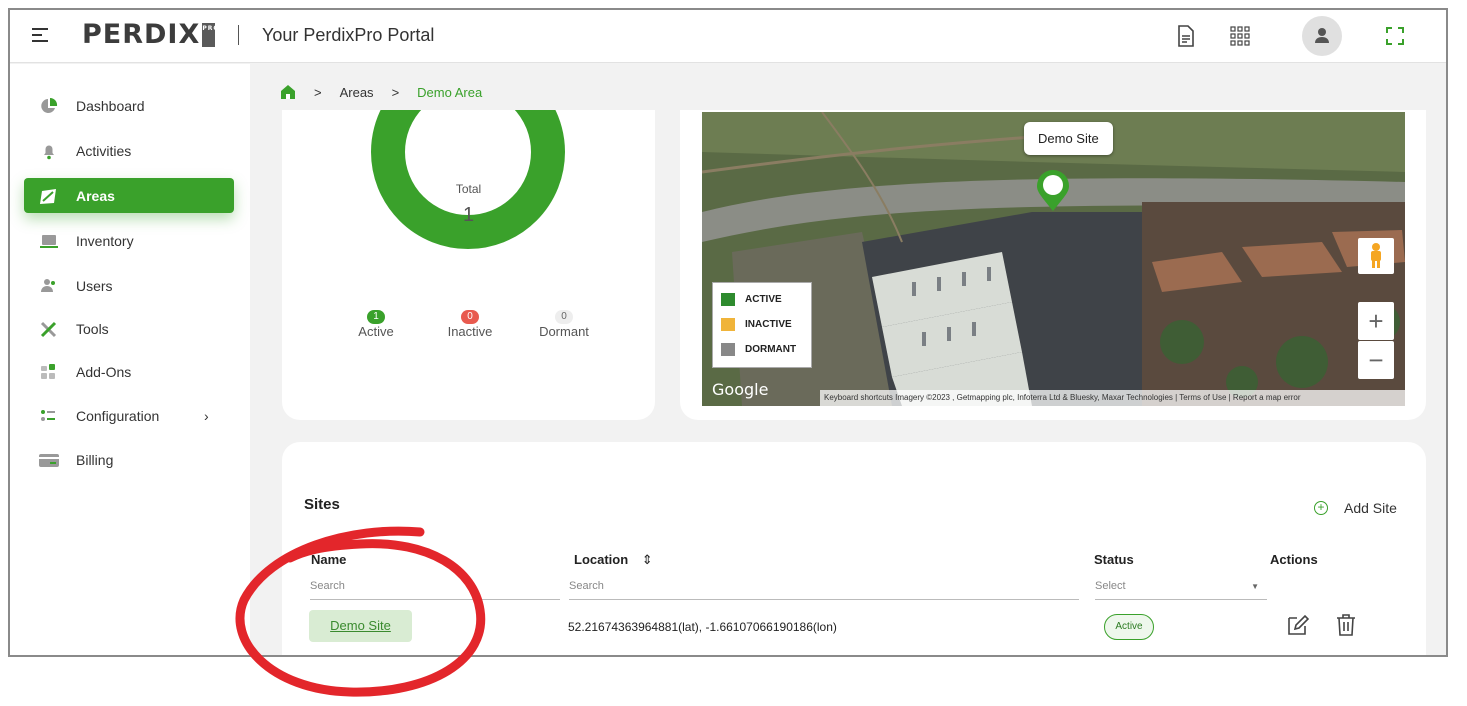  What do you see at coordinates (104, 371) in the screenshot?
I see `sidebar-item-label: Add-Ons` at bounding box center [104, 371].